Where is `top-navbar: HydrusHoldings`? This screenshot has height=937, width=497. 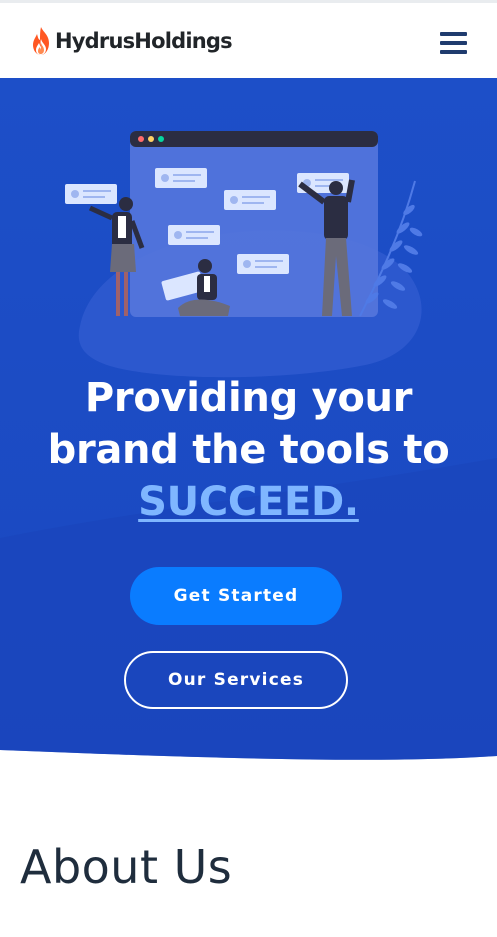
top-navbar: HydrusHoldings is located at coordinates (248, 39).